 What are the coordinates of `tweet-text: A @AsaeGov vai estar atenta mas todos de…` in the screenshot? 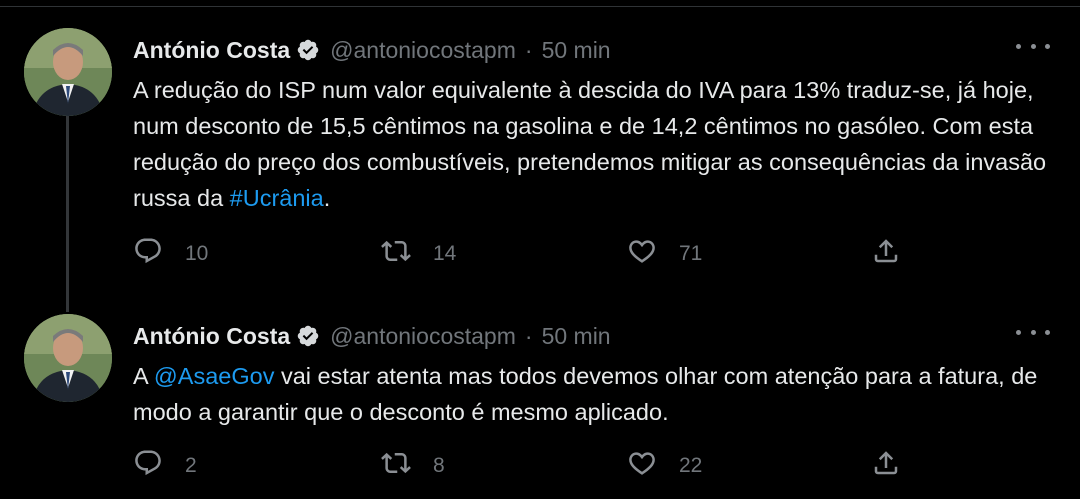 It's located at (590, 394).